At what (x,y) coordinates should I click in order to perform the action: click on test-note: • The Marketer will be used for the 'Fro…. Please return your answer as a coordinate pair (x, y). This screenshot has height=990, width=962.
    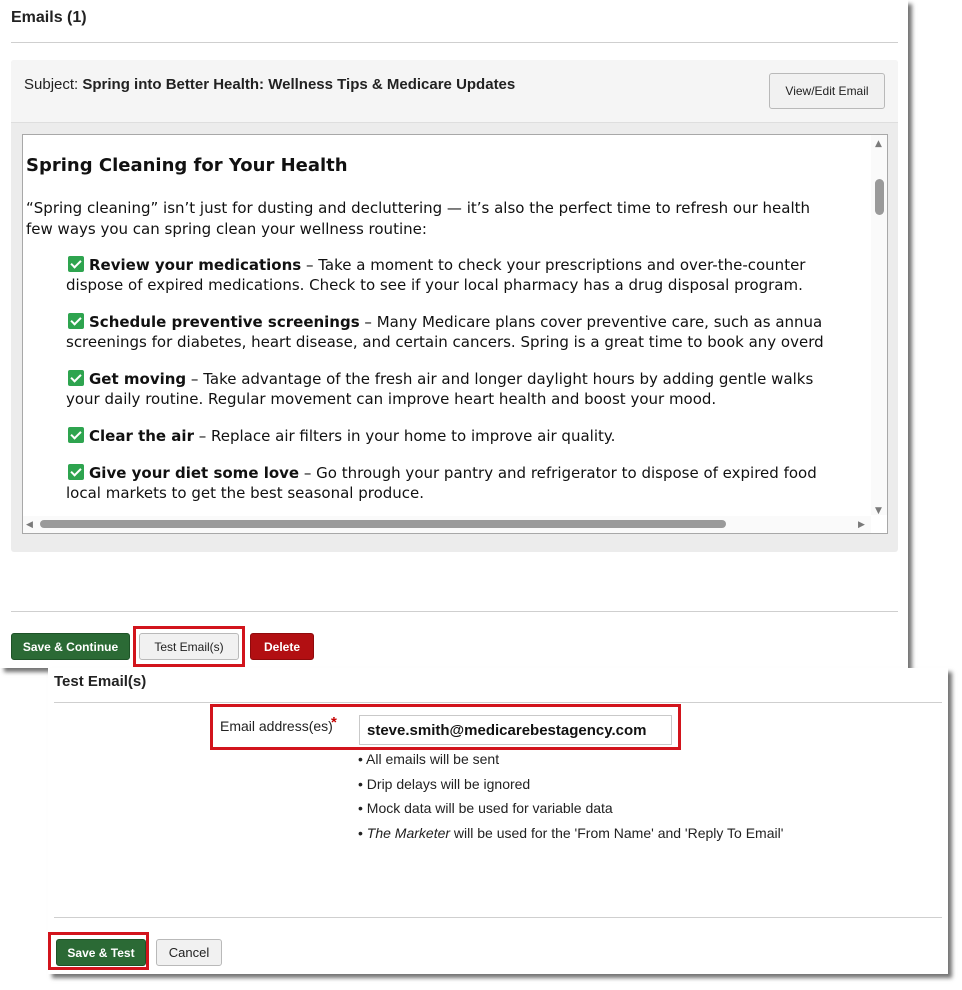
    Looking at the image, I should click on (570, 833).